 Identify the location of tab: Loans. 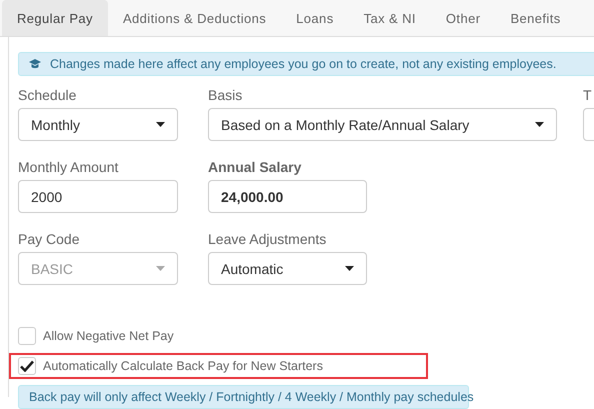
(315, 18).